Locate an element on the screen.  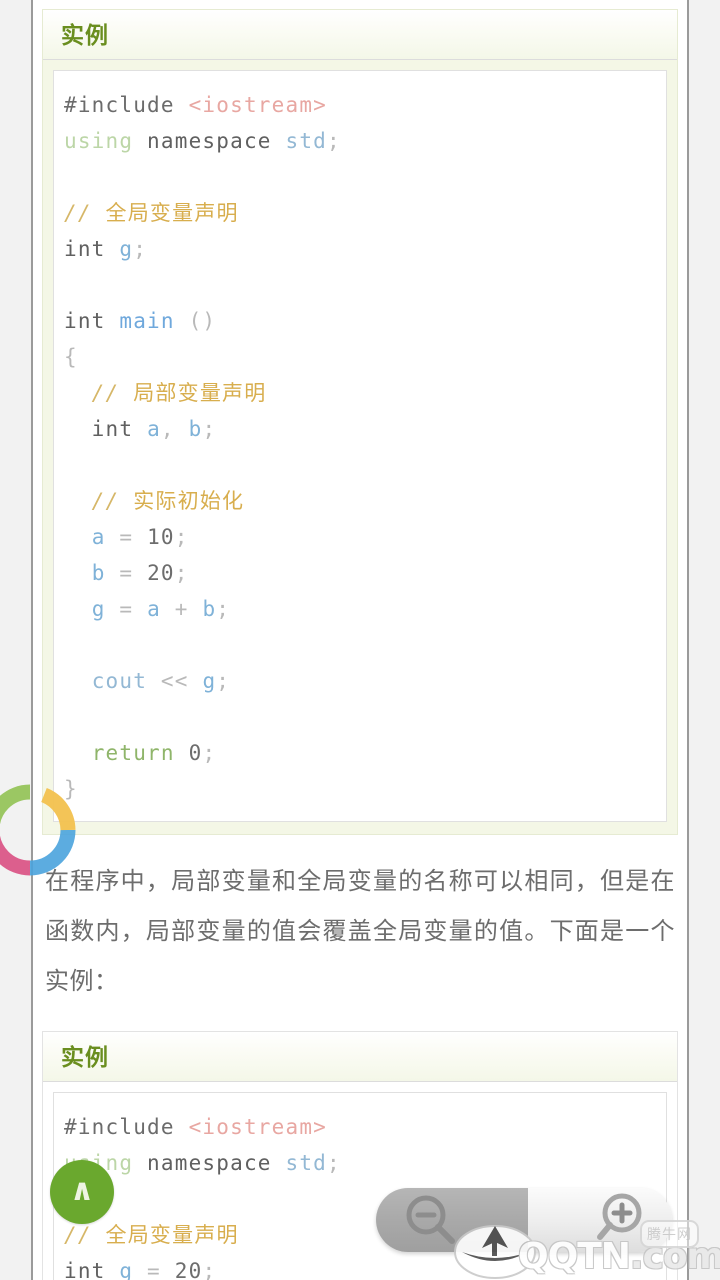
code-token: 0 is located at coordinates (195, 753).